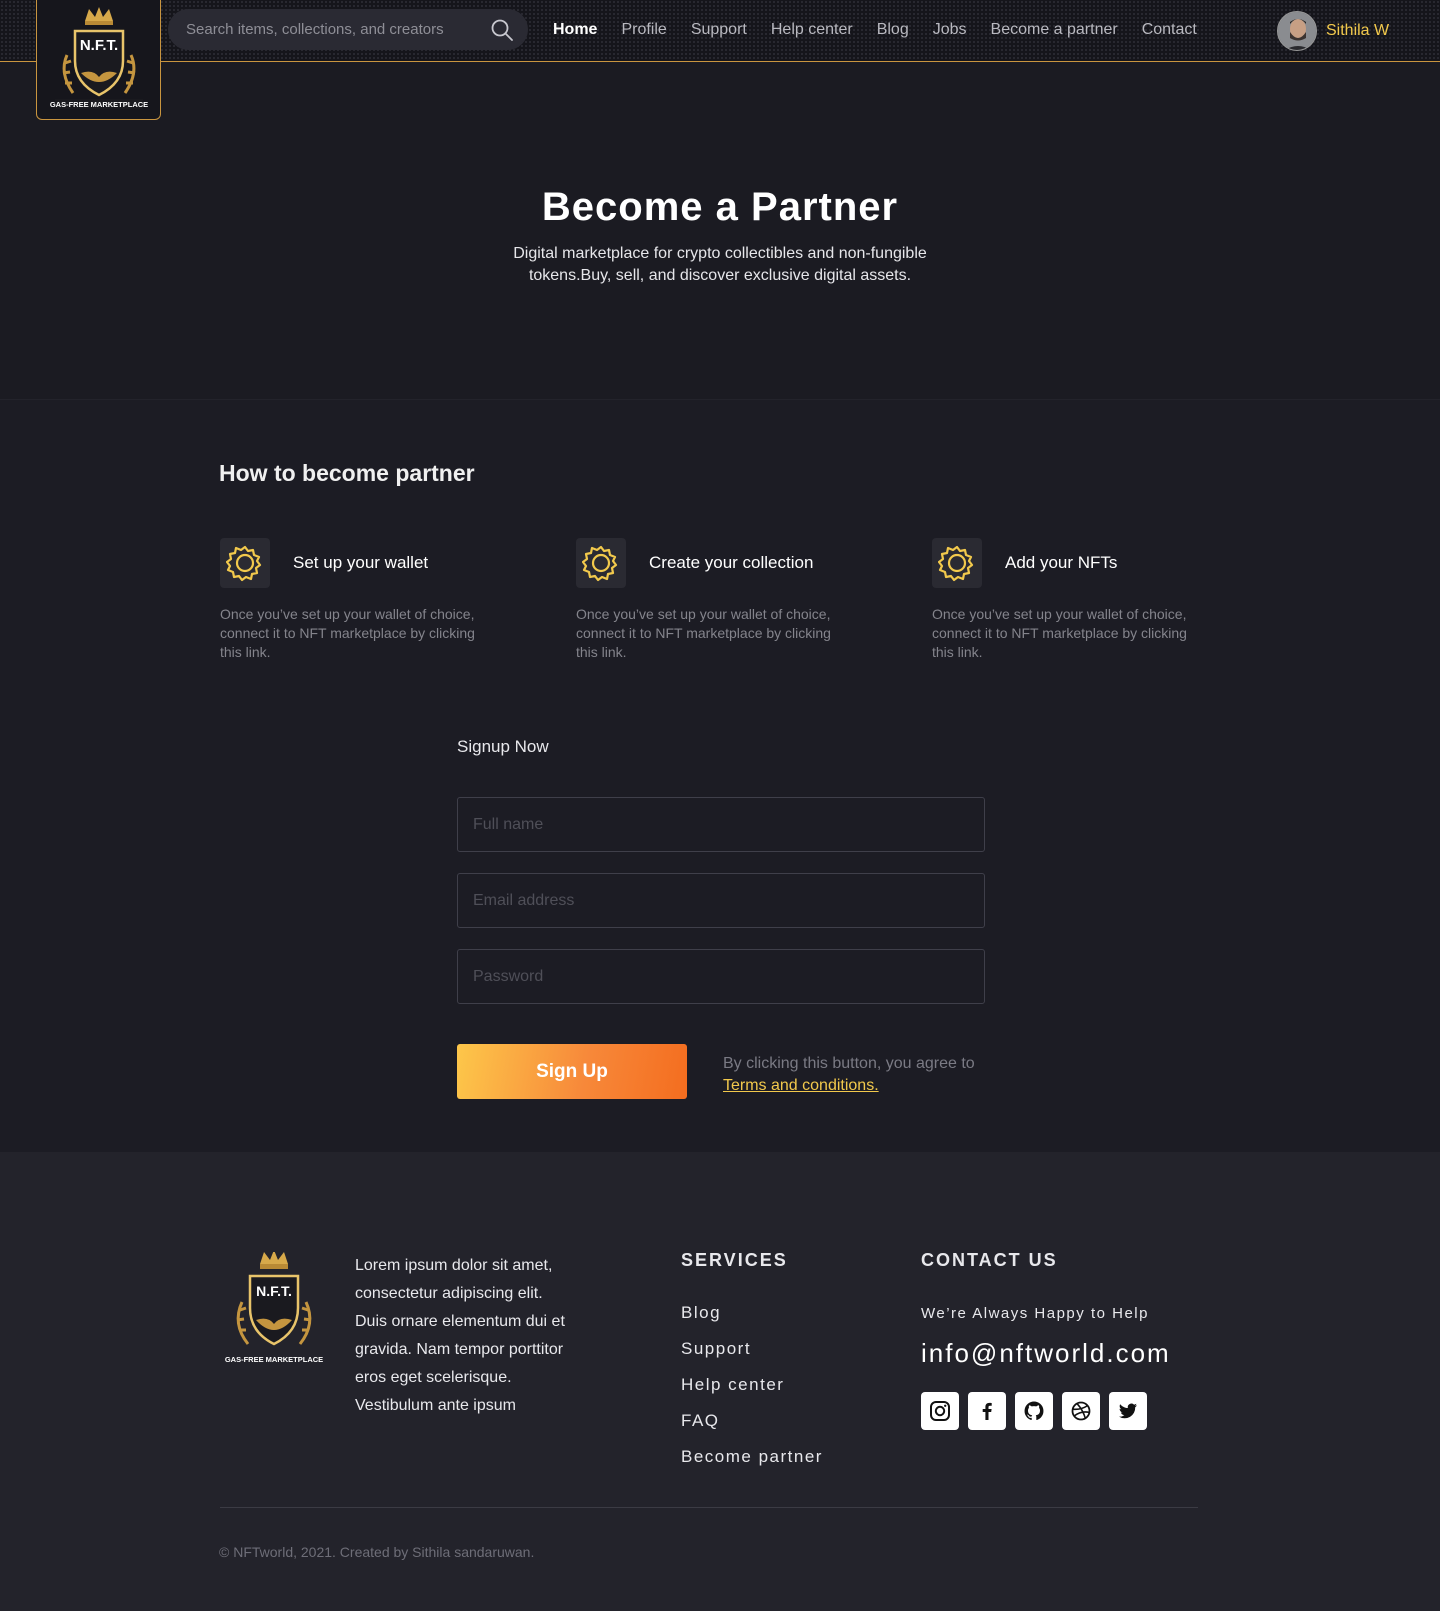 The width and height of the screenshot is (1440, 1611). I want to click on contact-heading: CONTACT US, so click(989, 1260).